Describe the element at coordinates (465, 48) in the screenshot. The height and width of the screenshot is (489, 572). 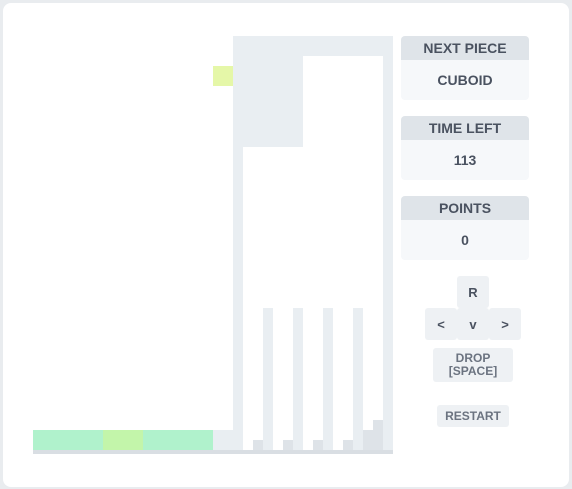
I see `next-piece-label: NEXT PIECE` at that location.